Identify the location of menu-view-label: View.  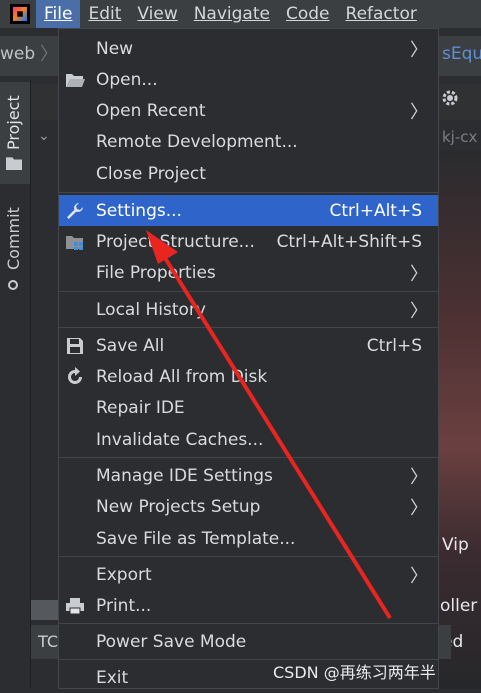
(157, 14).